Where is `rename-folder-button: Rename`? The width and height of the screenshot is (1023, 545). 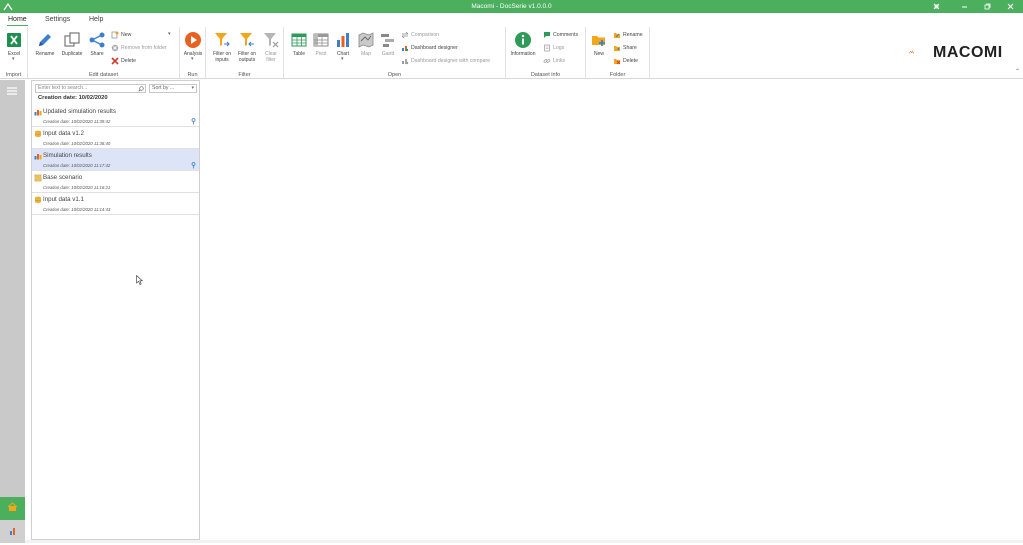 rename-folder-button: Rename is located at coordinates (628, 34).